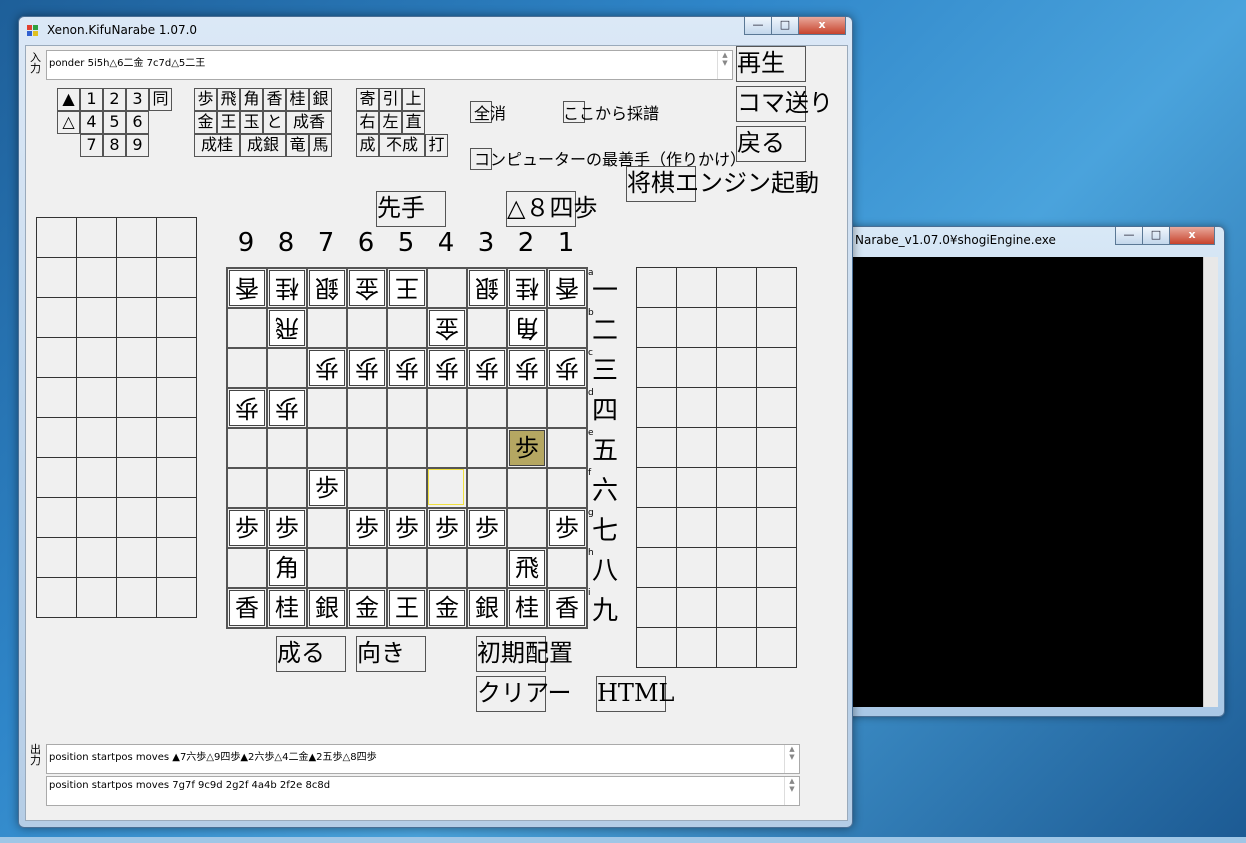 This screenshot has height=843, width=1246. Describe the element at coordinates (784, 104) in the screenshot. I see `step-button: コマ送り` at that location.